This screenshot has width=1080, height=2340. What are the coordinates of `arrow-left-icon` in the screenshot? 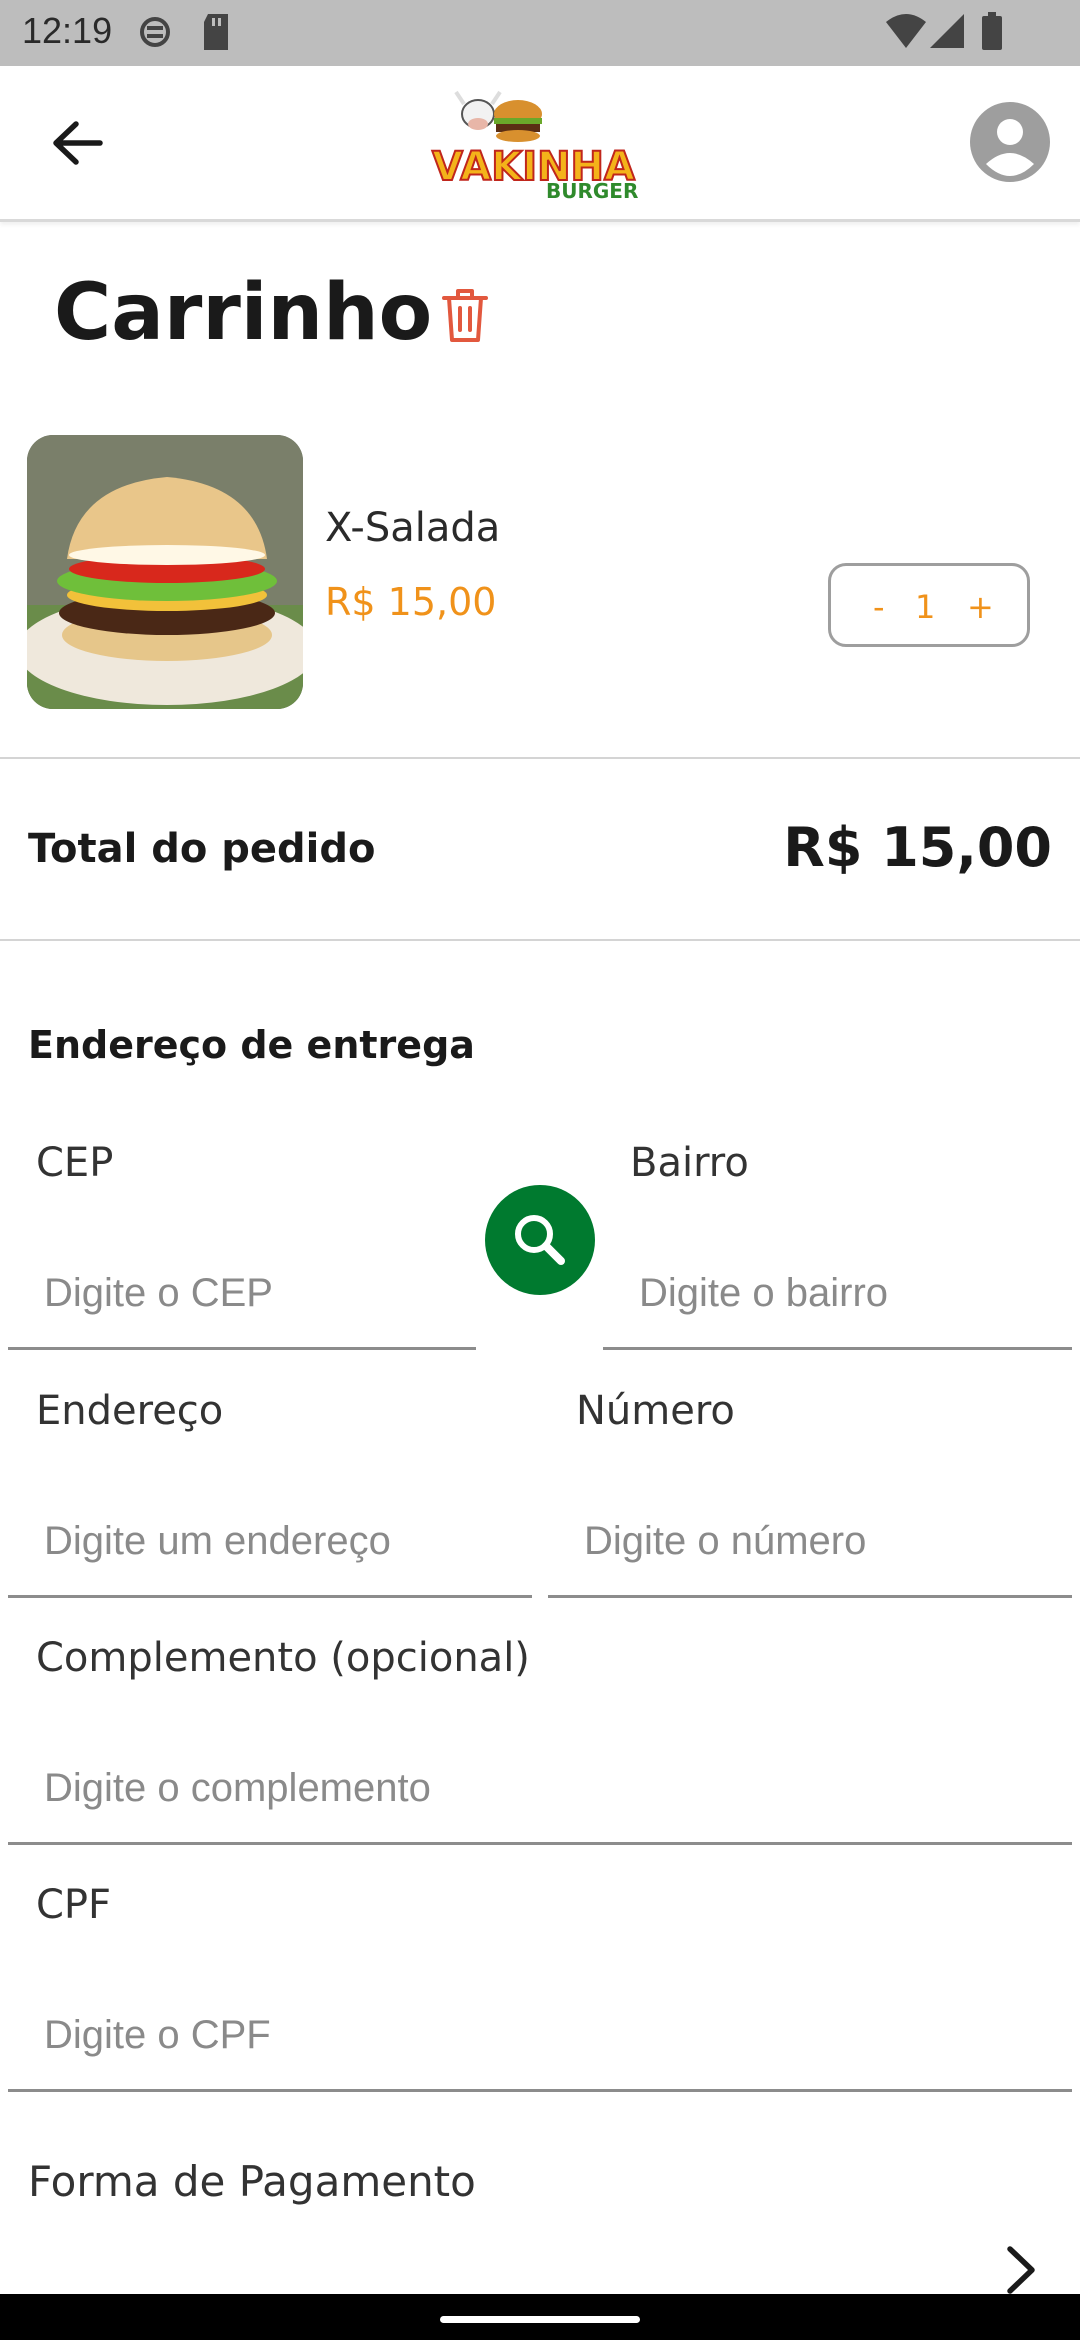 It's located at (78, 143).